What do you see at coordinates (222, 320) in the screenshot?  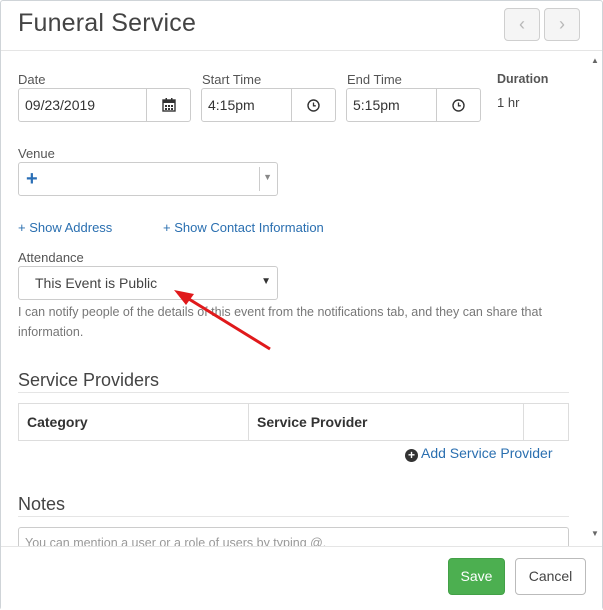 I see `annotation-arrow` at bounding box center [222, 320].